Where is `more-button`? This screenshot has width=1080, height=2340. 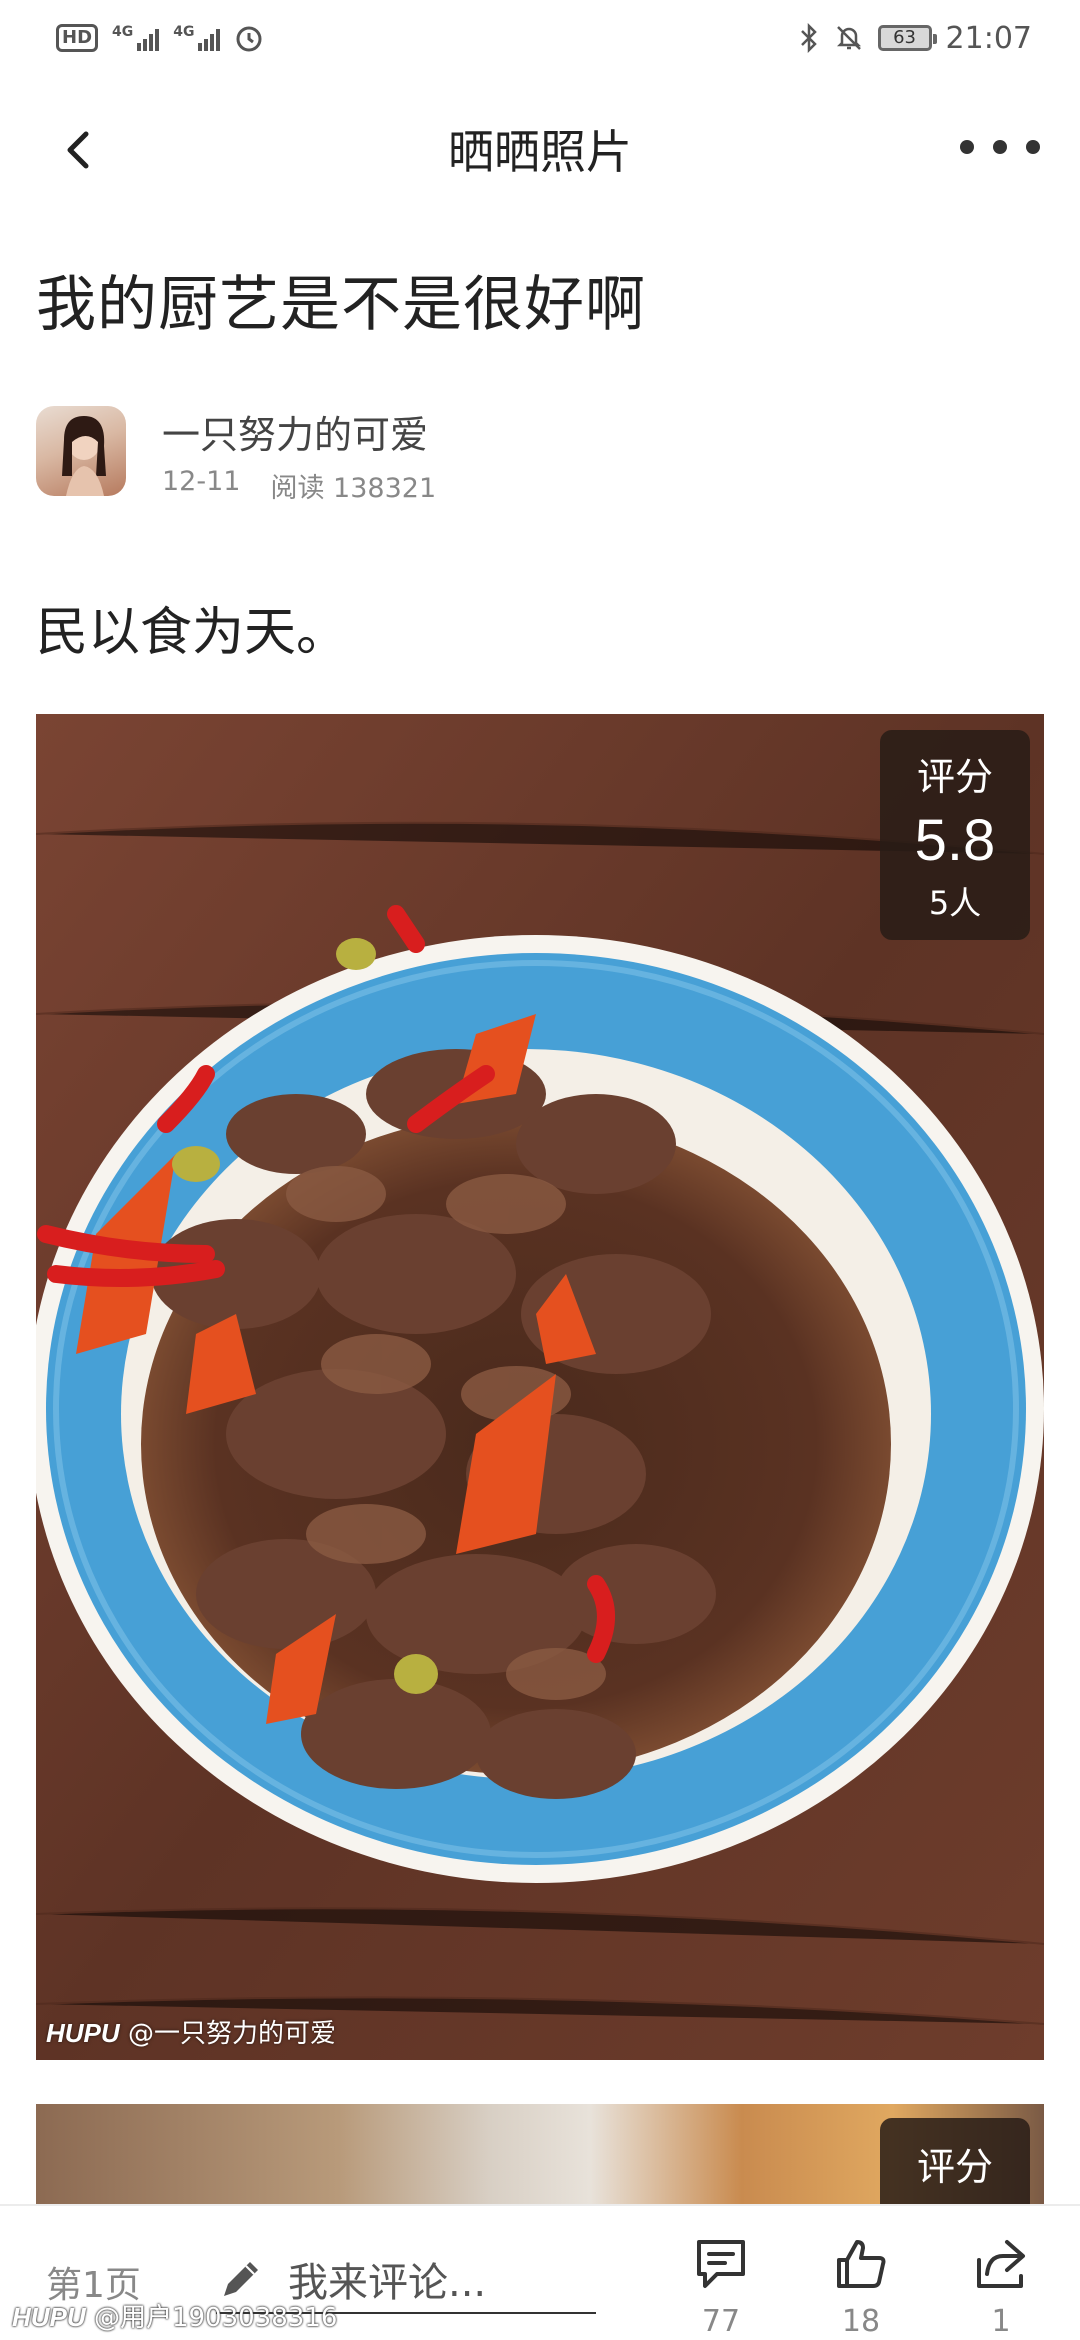 more-button is located at coordinates (1000, 147).